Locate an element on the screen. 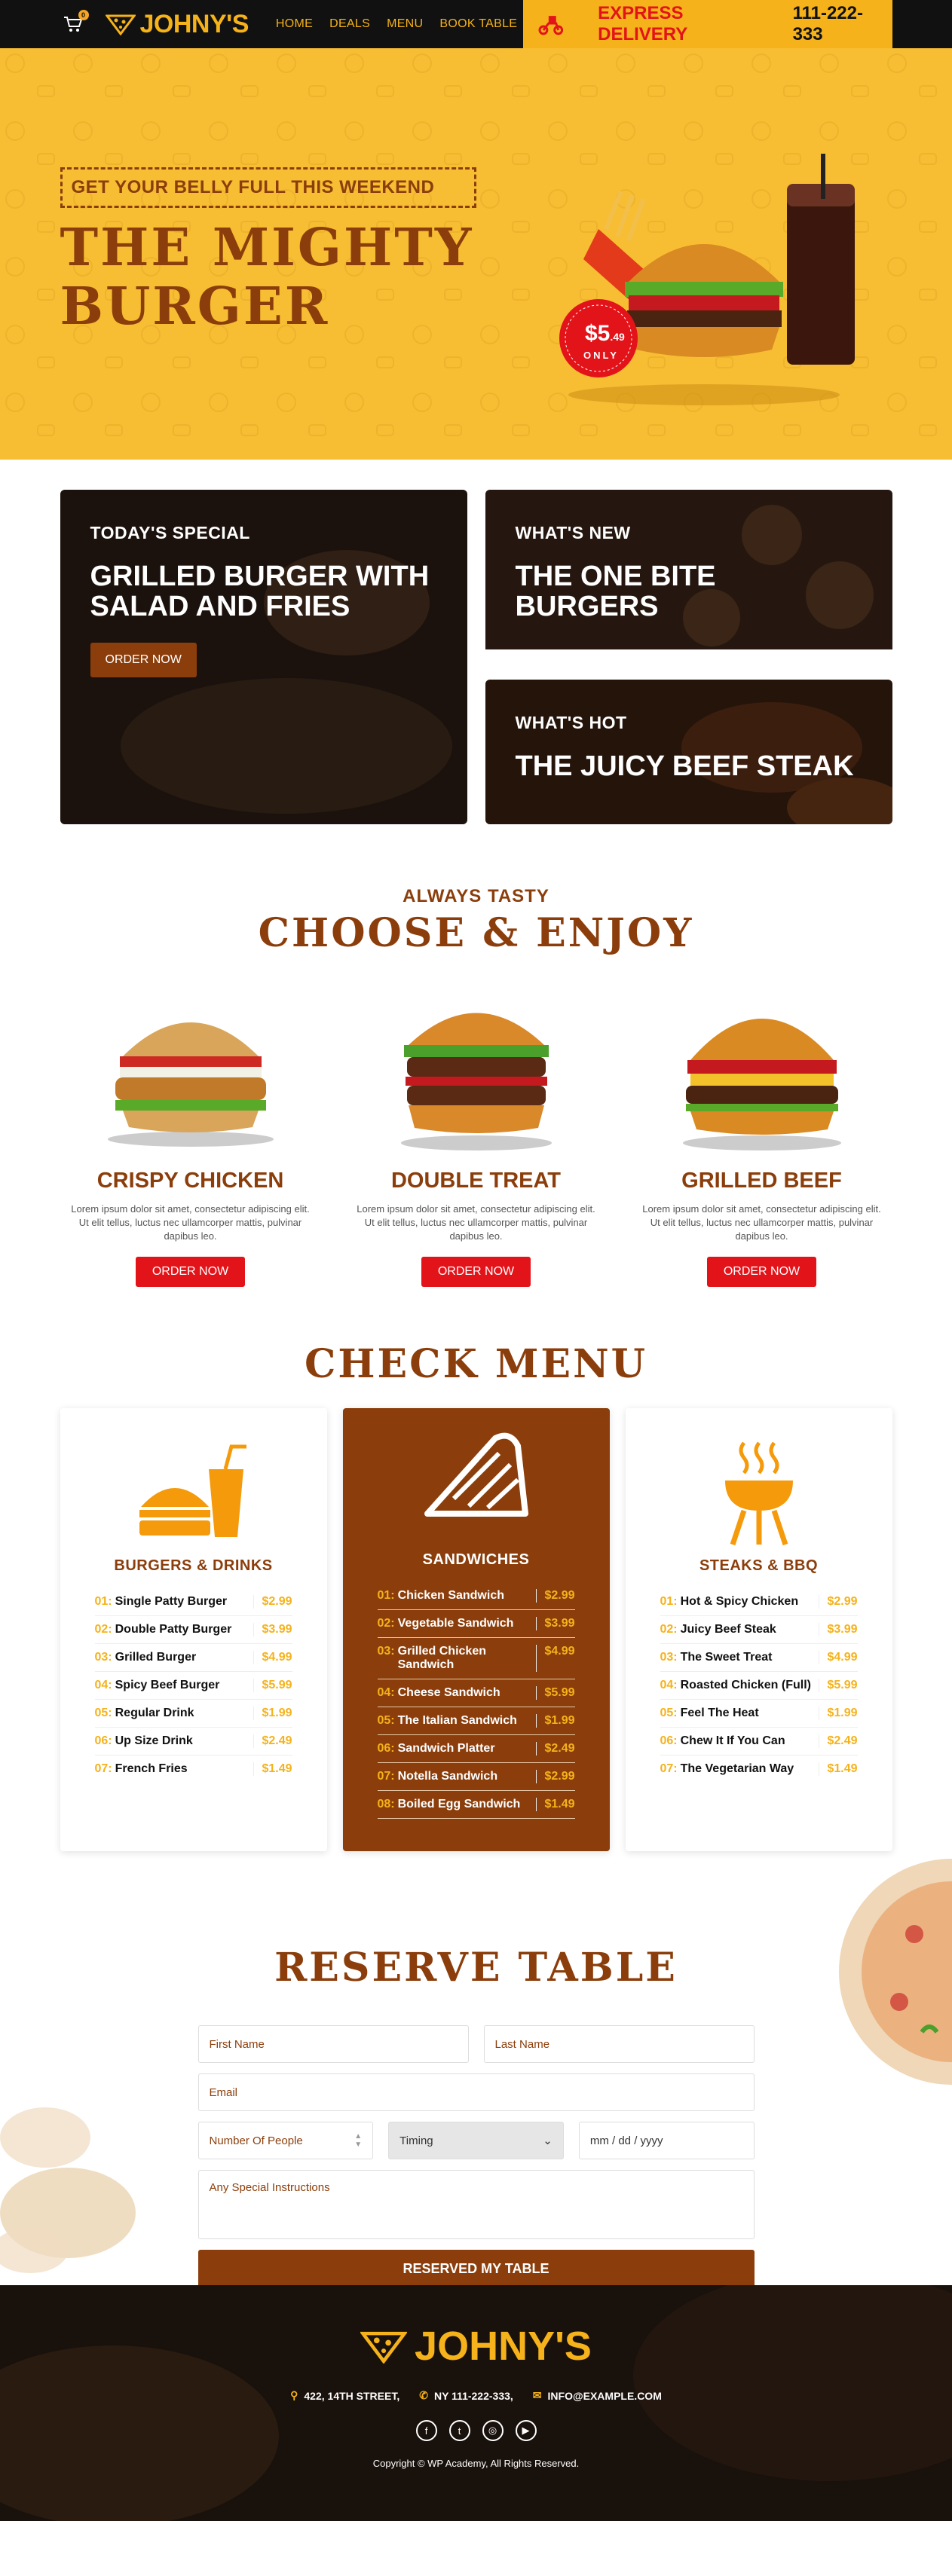  special-kicker: TODAY'S SPECIAL is located at coordinates (170, 532).